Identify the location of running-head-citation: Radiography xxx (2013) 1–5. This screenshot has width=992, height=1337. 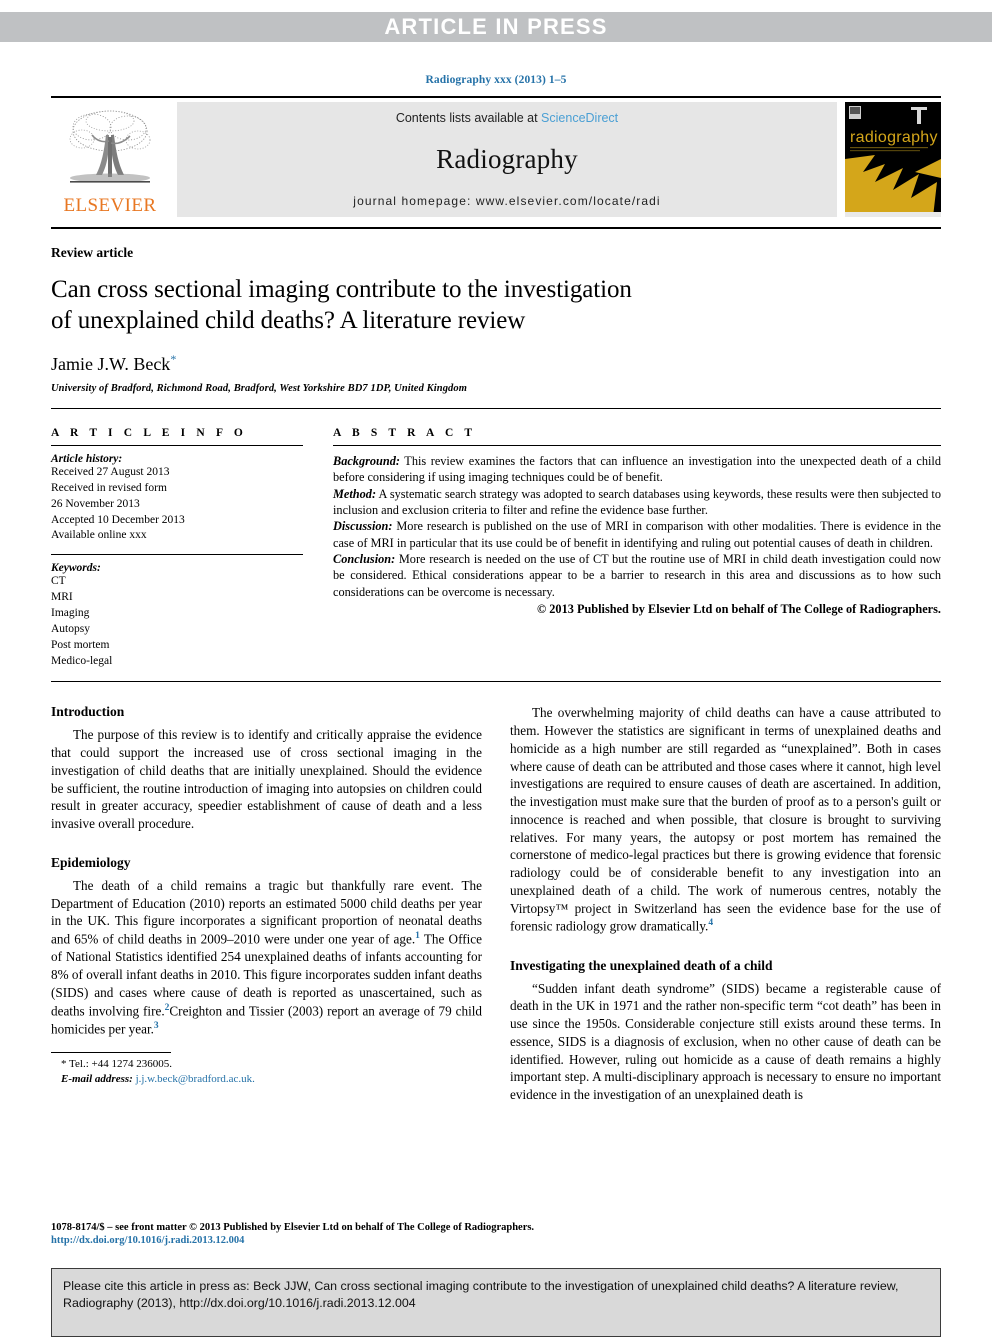
(496, 80).